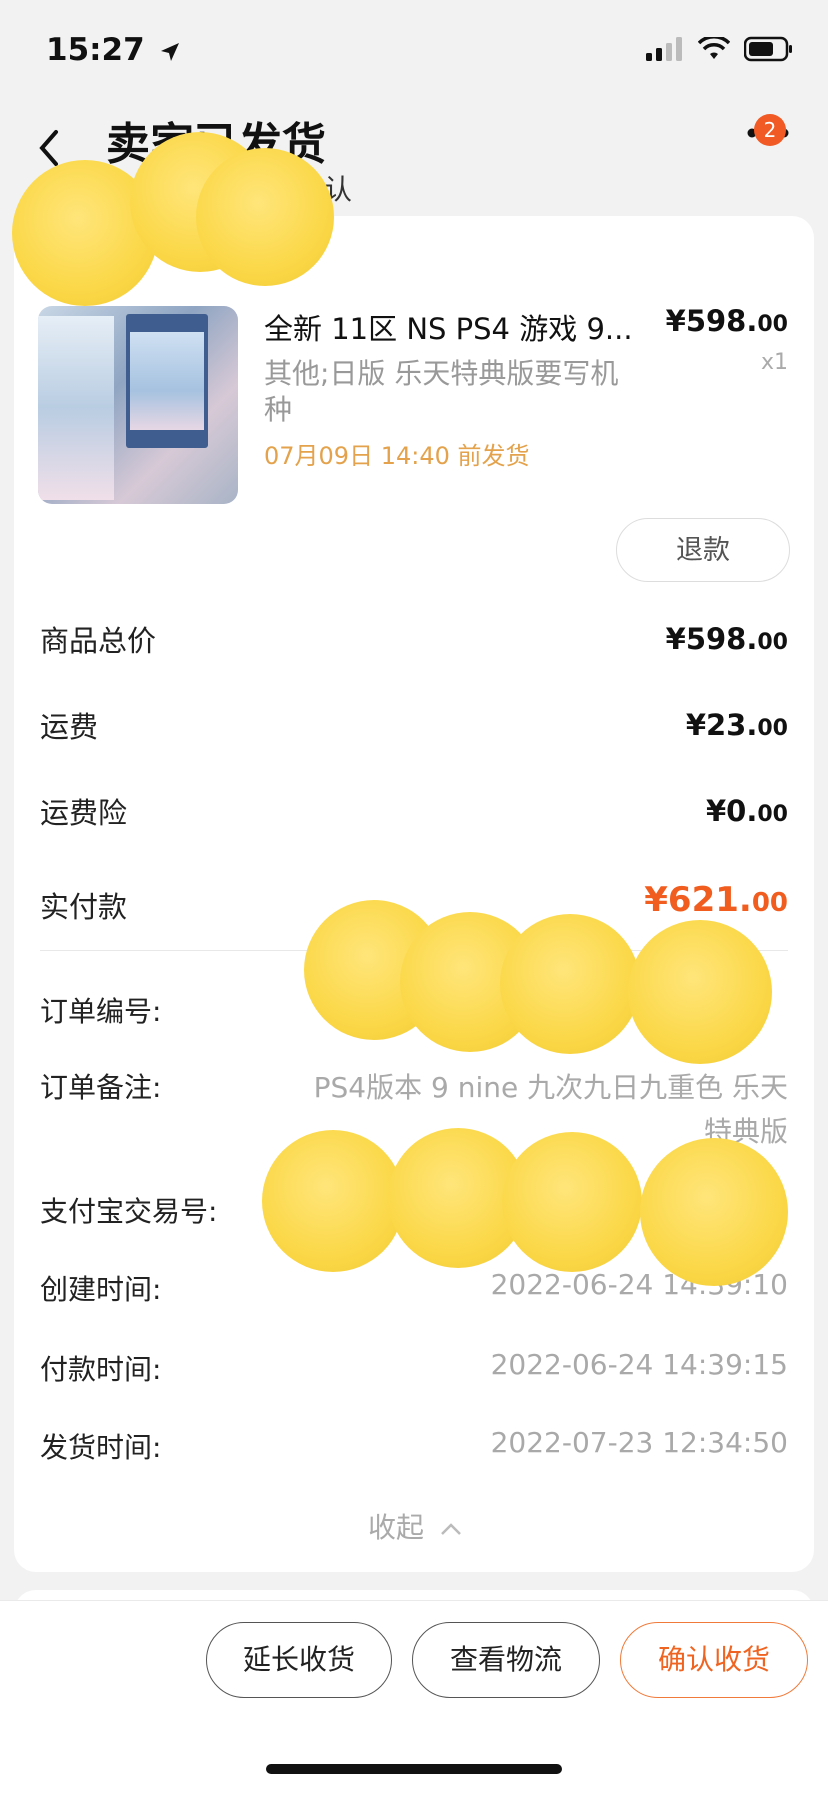 The image size is (828, 1793). Describe the element at coordinates (95, 50) in the screenshot. I see `status-time-text: 15:27` at that location.